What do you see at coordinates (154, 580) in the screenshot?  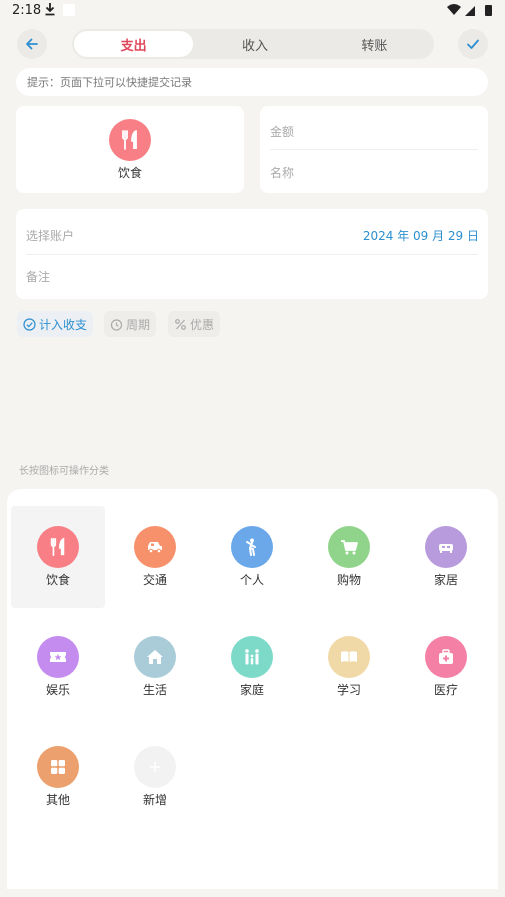 I see `category-label: 交通` at bounding box center [154, 580].